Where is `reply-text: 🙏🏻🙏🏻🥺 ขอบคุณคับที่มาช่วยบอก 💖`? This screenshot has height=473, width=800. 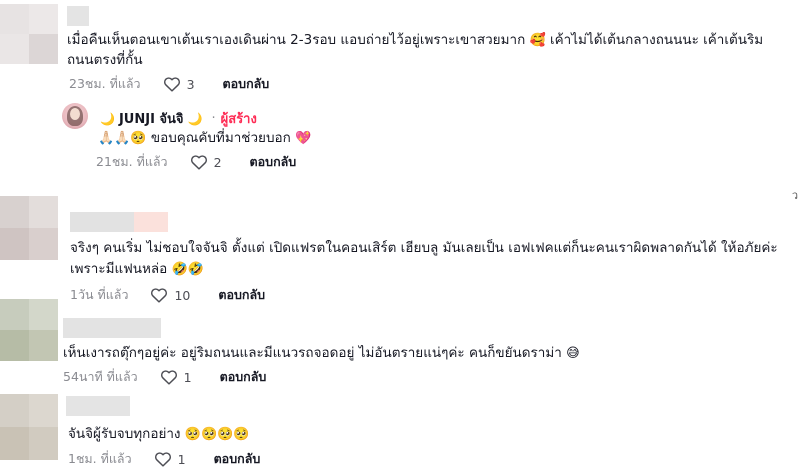
reply-text: 🙏🏻🙏🏻🥺 ขอบคุณคับที่มาช่วยบอก 💖 is located at coordinates (205, 138).